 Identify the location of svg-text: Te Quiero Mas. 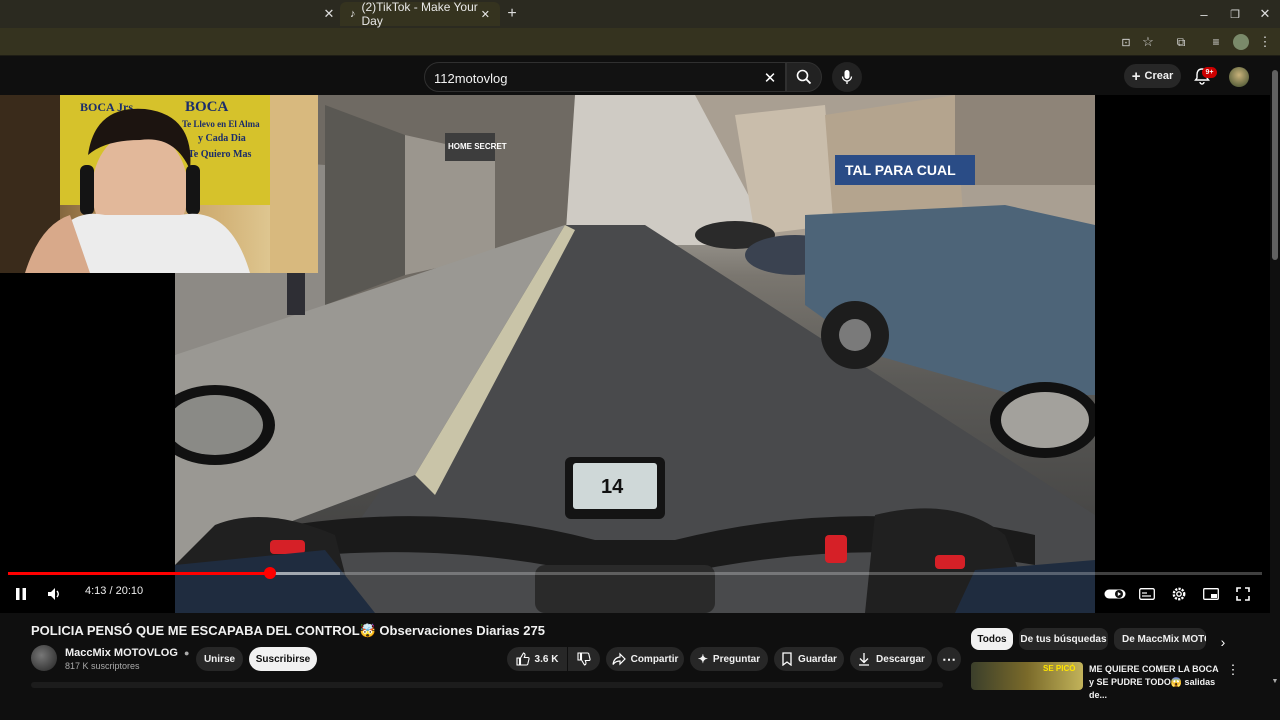
(219, 154).